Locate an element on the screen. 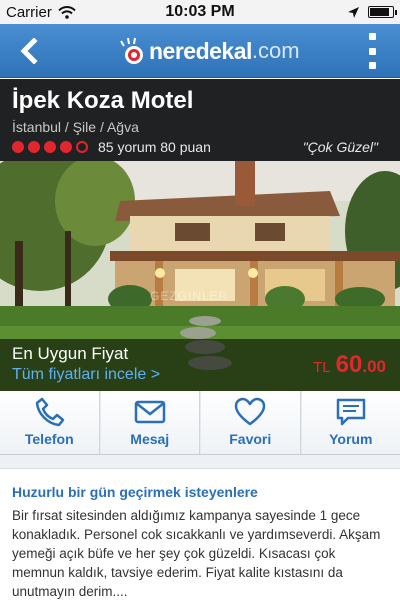 This screenshot has height=600, width=400. phone-button: Telefon is located at coordinates (50, 422).